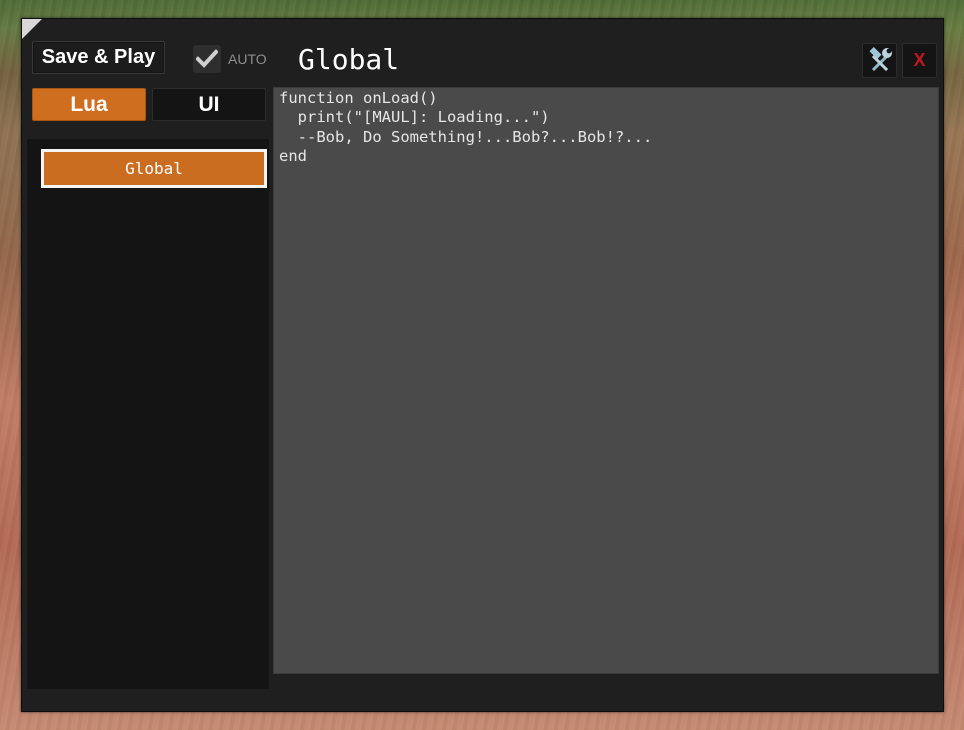  Describe the element at coordinates (32, 29) in the screenshot. I see `window-corner-handle` at that location.